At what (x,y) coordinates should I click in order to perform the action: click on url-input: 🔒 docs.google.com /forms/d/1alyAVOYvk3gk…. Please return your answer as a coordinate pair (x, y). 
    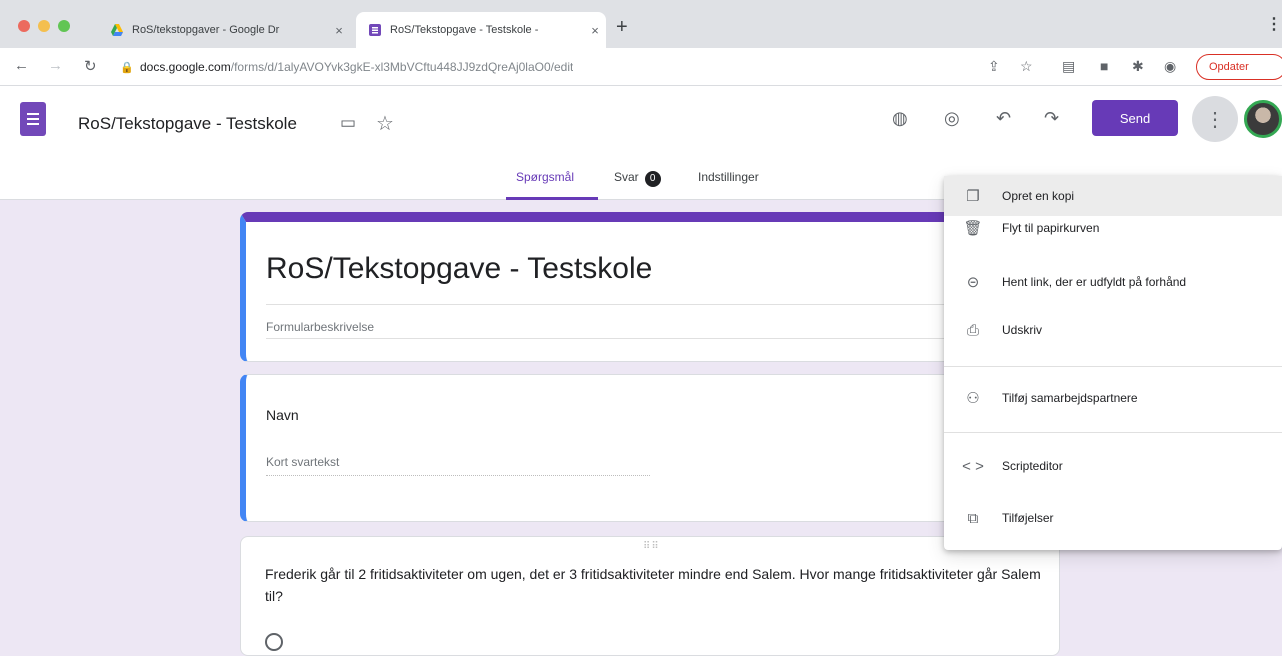
    Looking at the image, I should click on (537, 67).